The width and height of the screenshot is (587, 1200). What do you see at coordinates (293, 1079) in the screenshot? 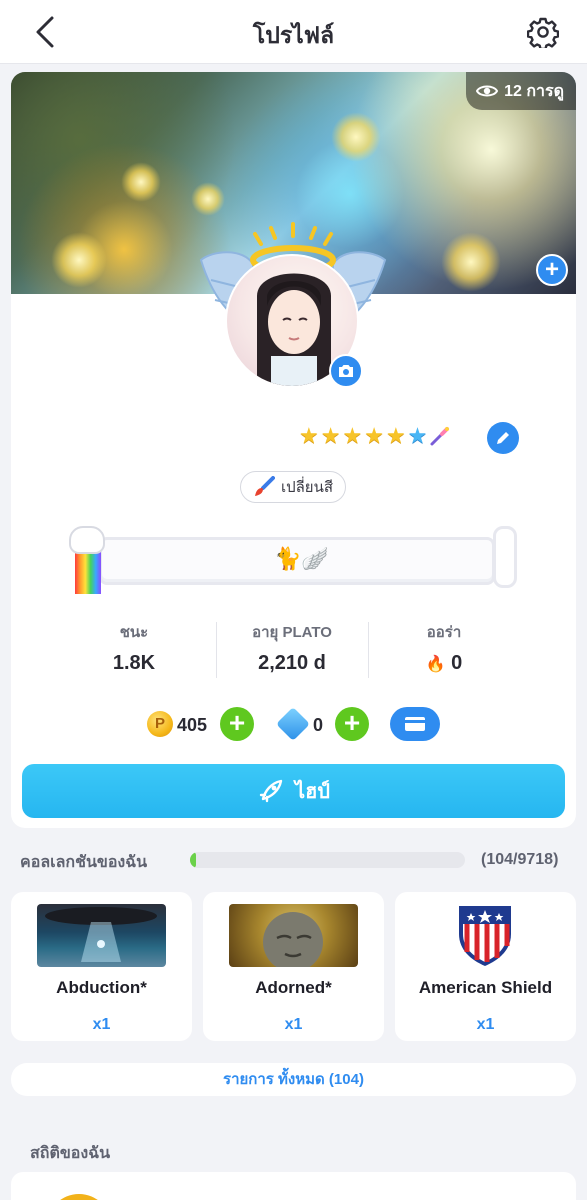
I see `view-all-collection-button: รายการ ทั้งหมด (104)` at bounding box center [293, 1079].